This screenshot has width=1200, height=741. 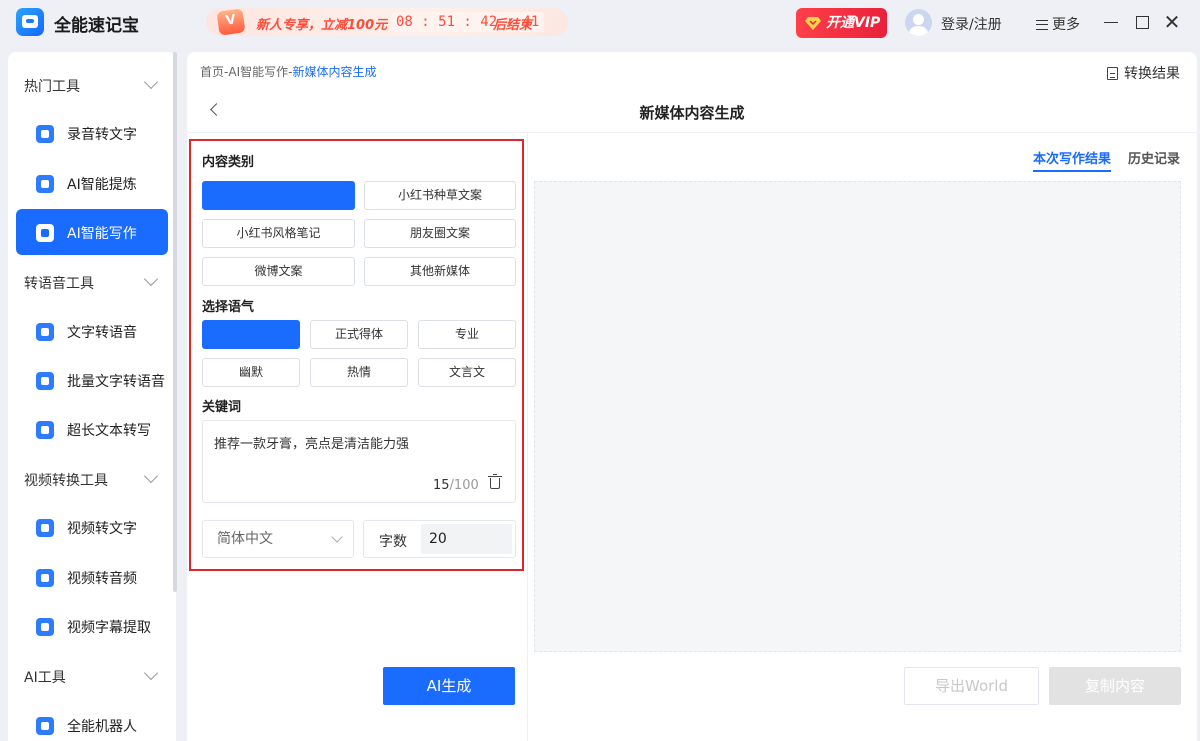 What do you see at coordinates (527, 436) in the screenshot?
I see `pane-divider` at bounding box center [527, 436].